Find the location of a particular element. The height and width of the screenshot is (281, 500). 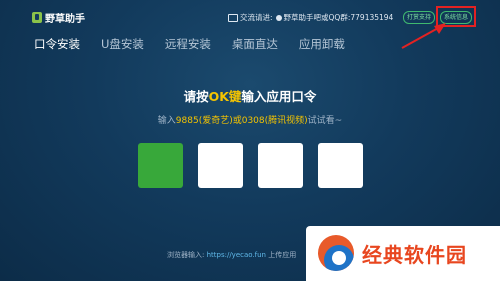

user-icon is located at coordinates (278, 17).